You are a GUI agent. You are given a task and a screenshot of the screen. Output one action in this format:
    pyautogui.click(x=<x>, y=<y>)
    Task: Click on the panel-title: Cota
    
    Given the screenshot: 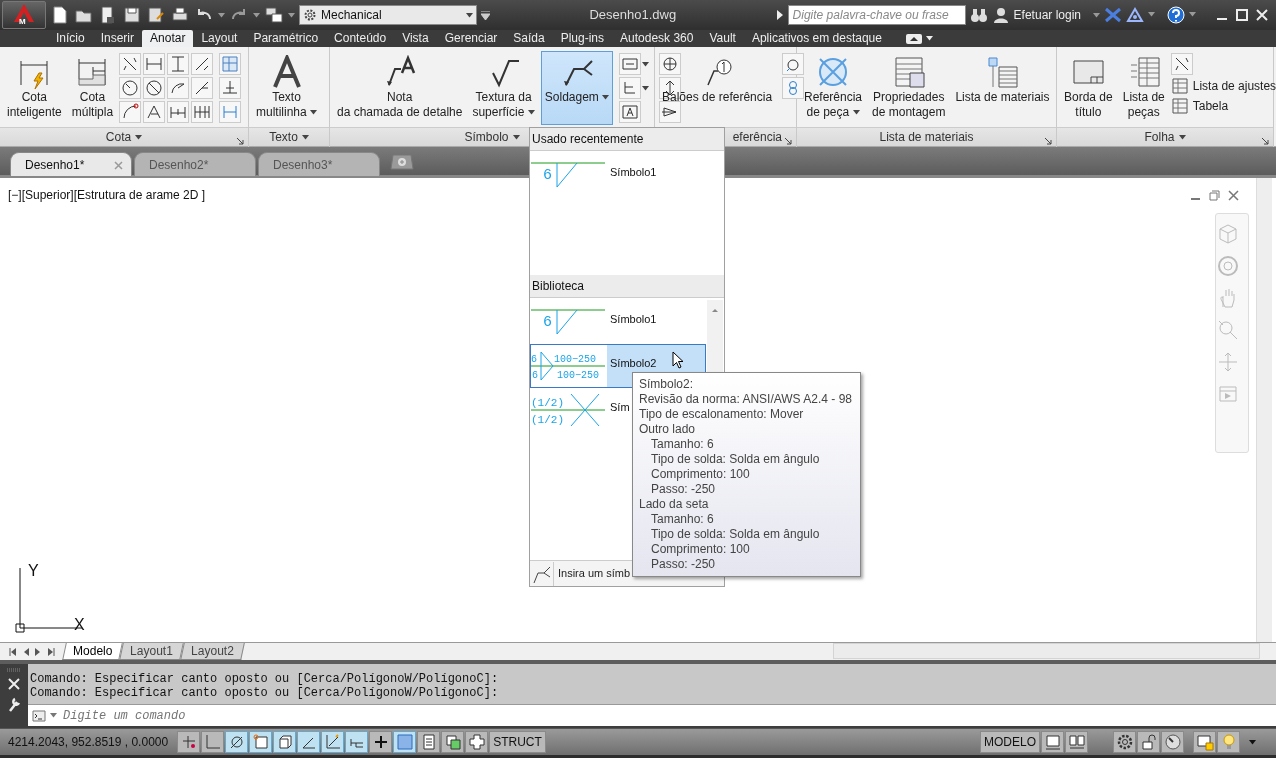 What is the action you would take?
    pyautogui.click(x=118, y=137)
    